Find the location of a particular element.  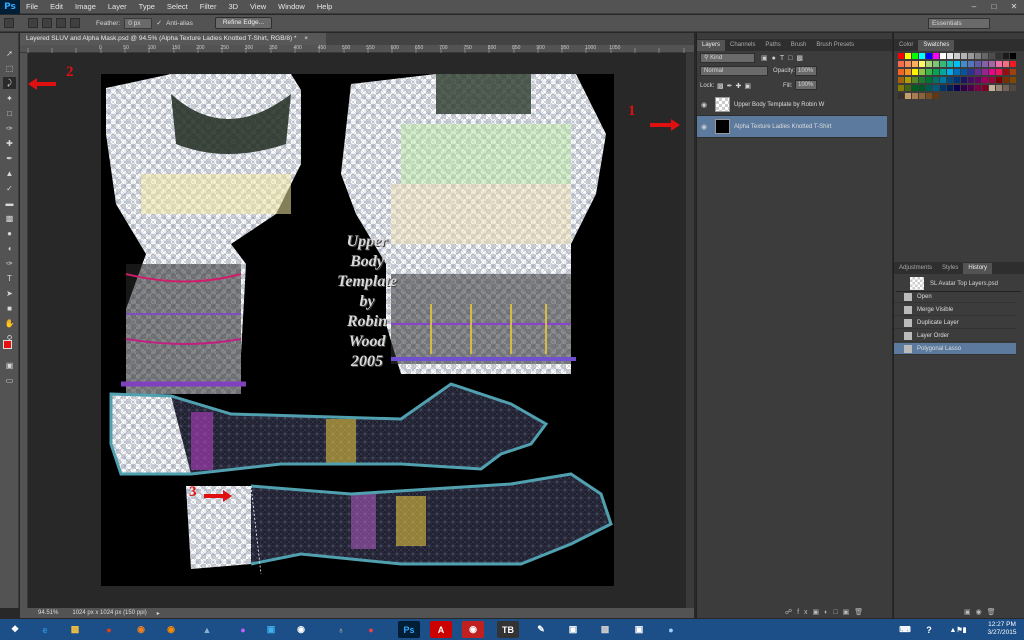

layer-row: ◉ Upper Body Template by Robin W is located at coordinates (792, 105).